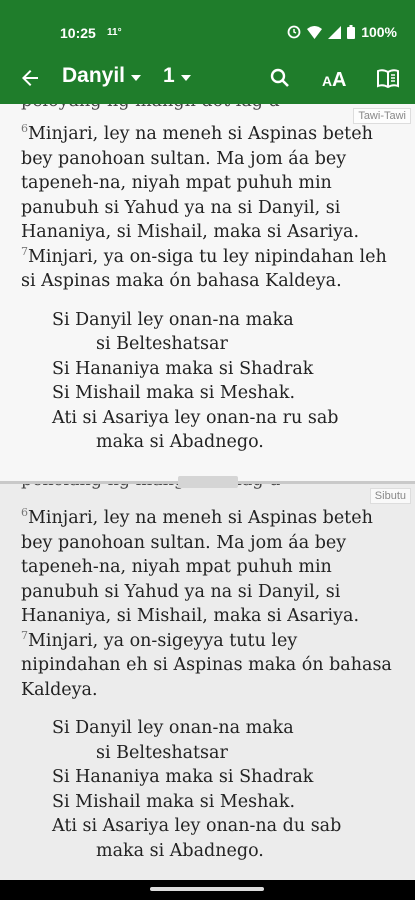 The image size is (415, 900). I want to click on back-arrow-icon, so click(30, 78).